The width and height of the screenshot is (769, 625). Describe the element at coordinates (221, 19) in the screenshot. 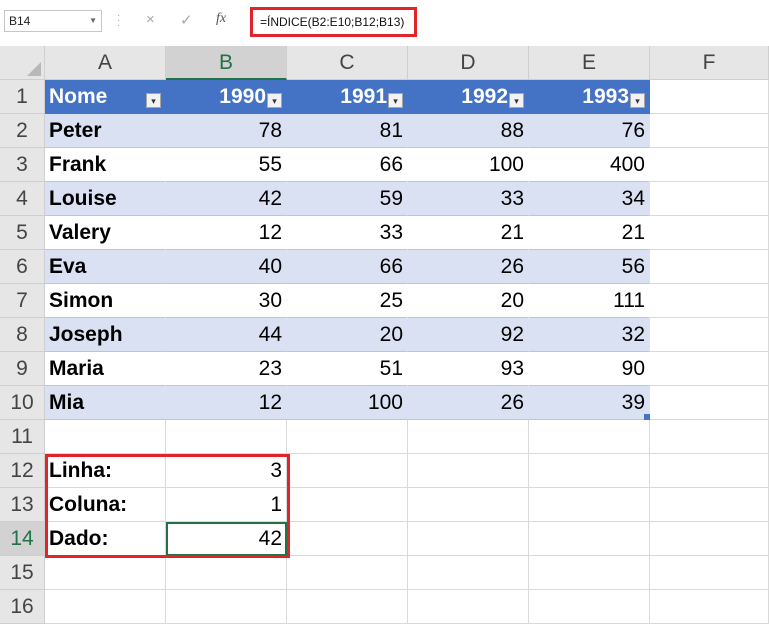

I see `insert-function-icon: fx` at that location.